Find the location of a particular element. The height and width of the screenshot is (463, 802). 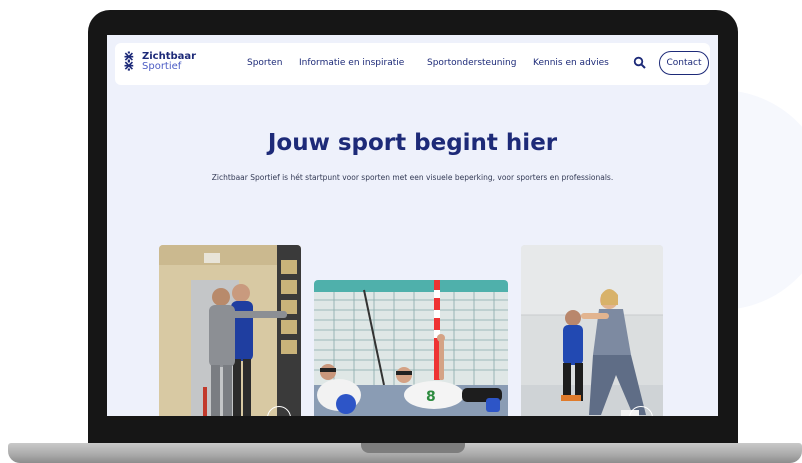

laptop-notch is located at coordinates (413, 448).